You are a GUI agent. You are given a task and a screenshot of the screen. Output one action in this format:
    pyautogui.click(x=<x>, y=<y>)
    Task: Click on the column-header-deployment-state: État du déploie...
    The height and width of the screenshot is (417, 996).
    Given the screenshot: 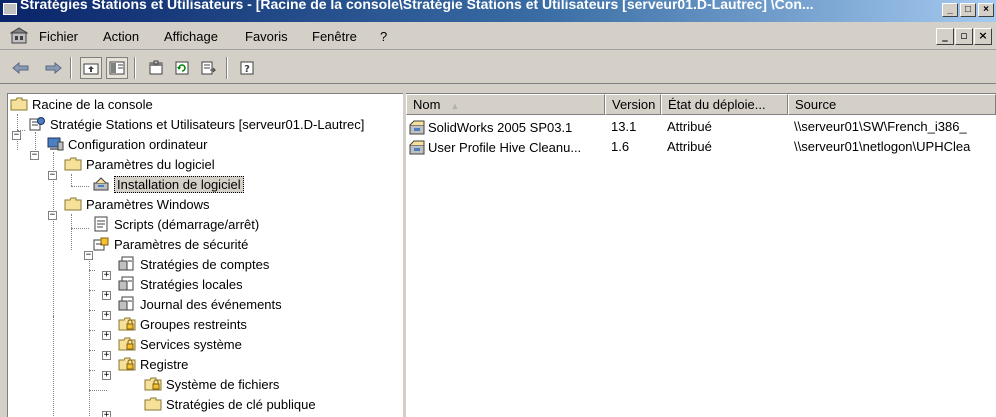 What is the action you would take?
    pyautogui.click(x=724, y=104)
    